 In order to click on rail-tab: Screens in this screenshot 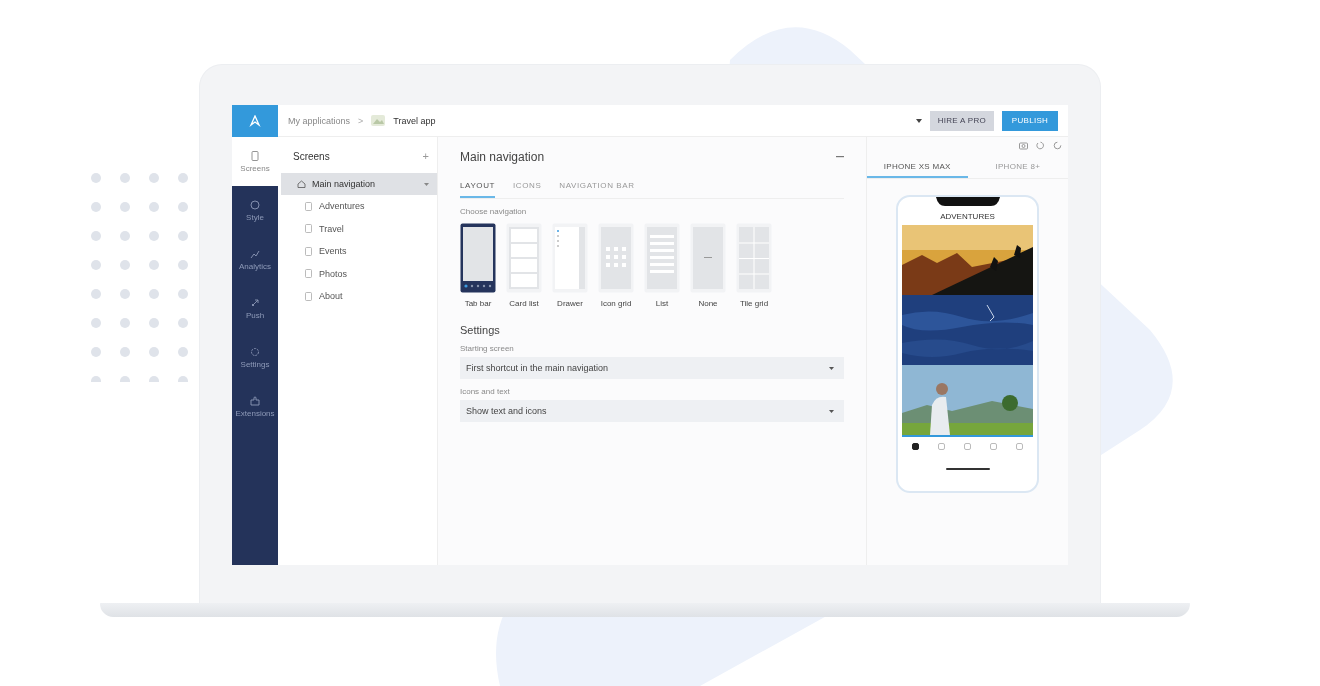, I will do `click(255, 161)`.